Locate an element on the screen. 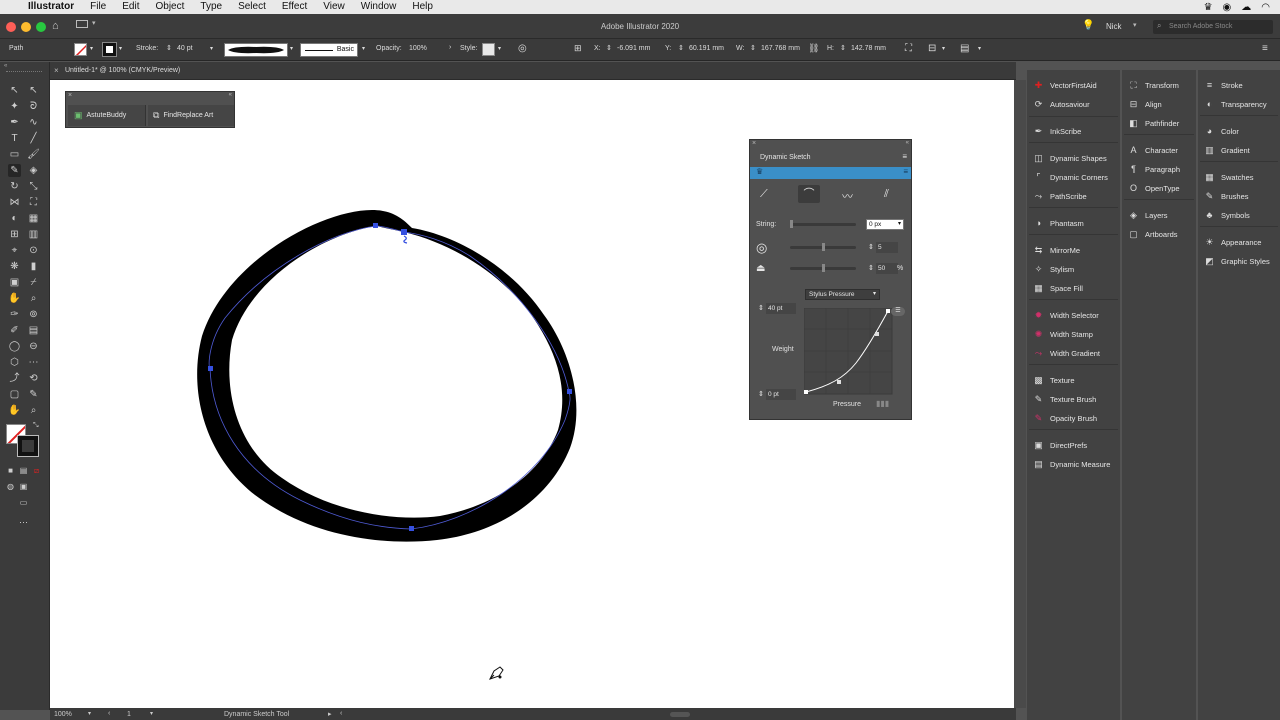  panel-dynamic-shapes: ◫ Dynamic Shapes is located at coordinates (1069, 158).